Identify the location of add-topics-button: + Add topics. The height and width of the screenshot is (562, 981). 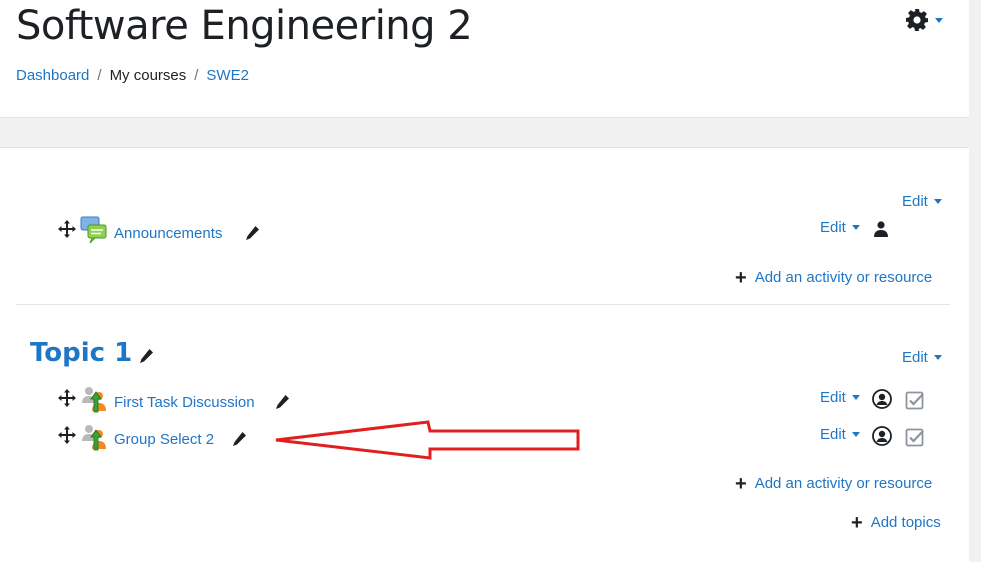
(896, 522).